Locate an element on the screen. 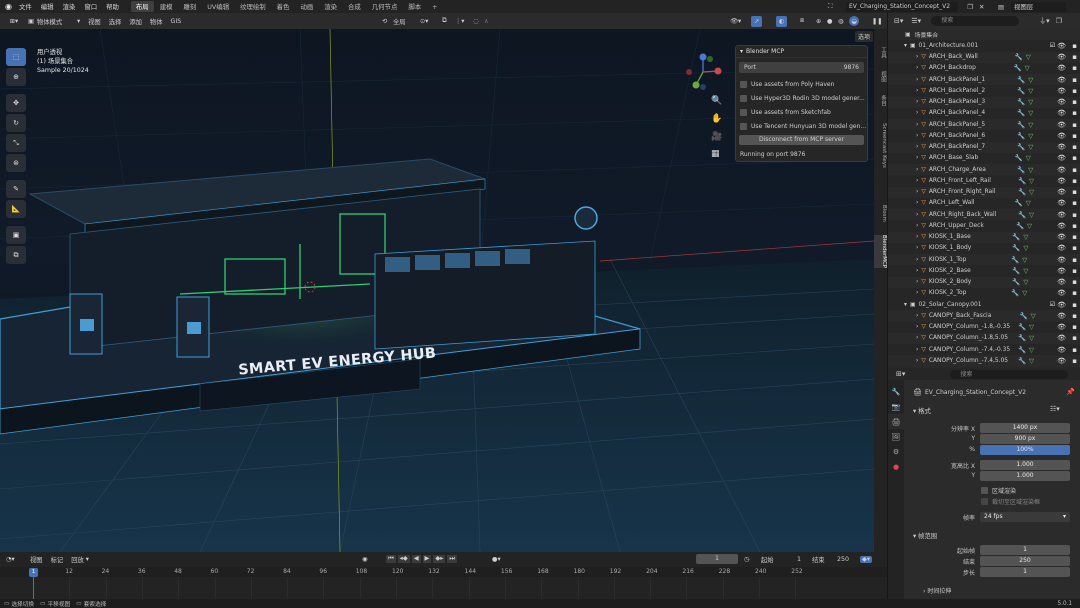 The width and height of the screenshot is (1080, 608). snap-target-icon: ⋮▾ is located at coordinates (459, 21).